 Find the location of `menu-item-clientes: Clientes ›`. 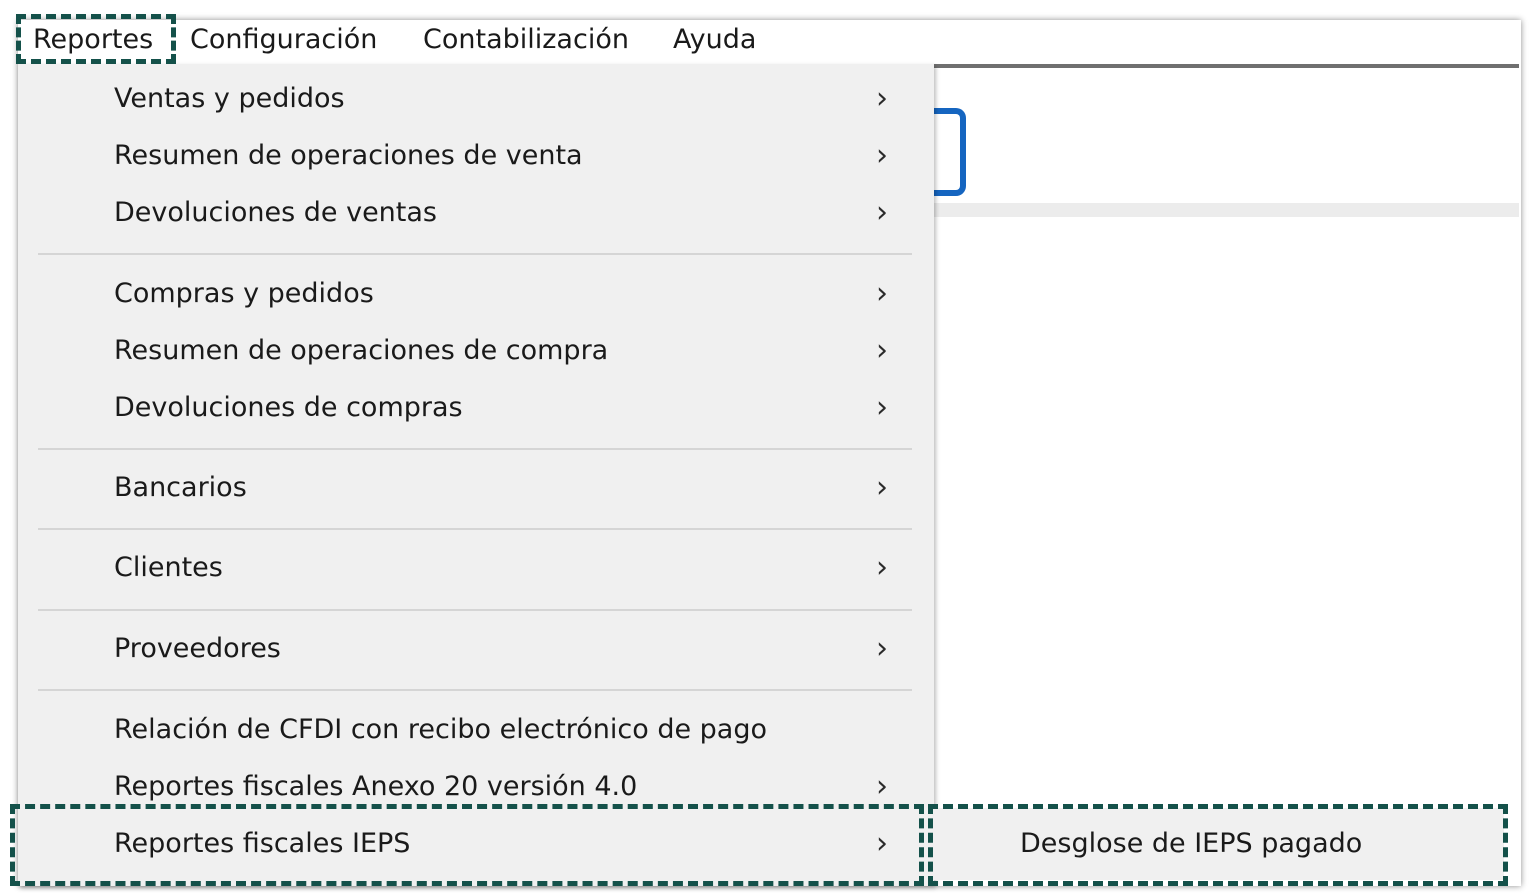

menu-item-clientes: Clientes › is located at coordinates (476, 568).